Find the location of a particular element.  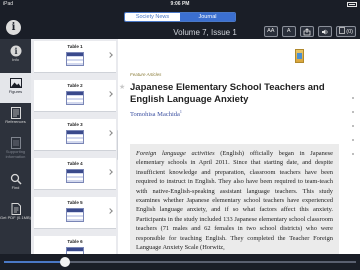

search-icon is located at coordinates (16, 179).